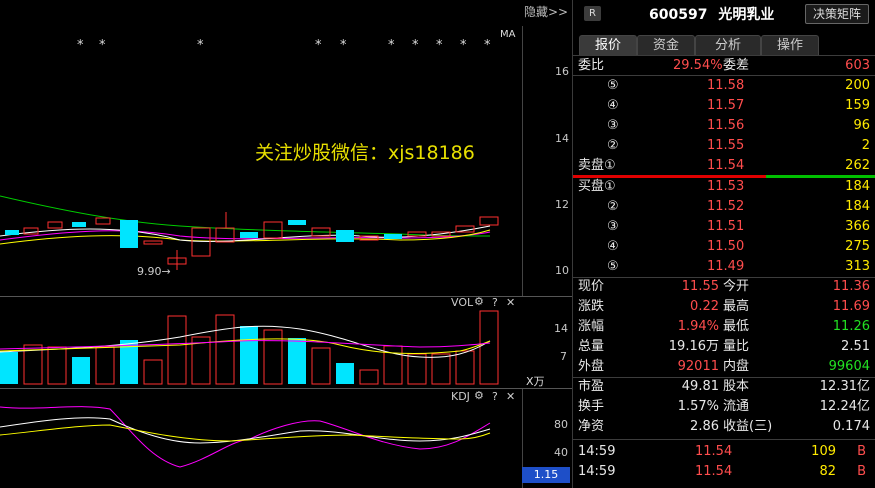 Image resolution: width=875 pixels, height=488 pixels. Describe the element at coordinates (613, 206) in the screenshot. I see `bid-level-label: ②` at that location.